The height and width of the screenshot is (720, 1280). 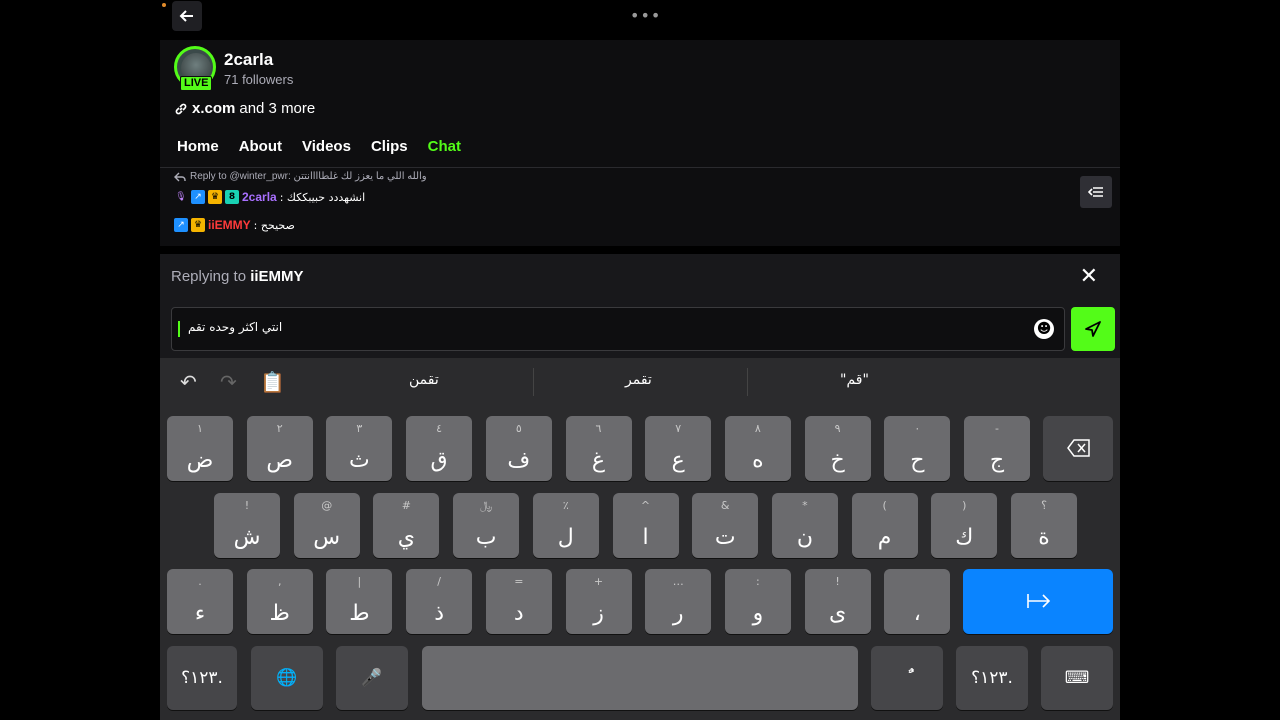 What do you see at coordinates (279, 601) in the screenshot?
I see `keyboard-key: ,ظ` at bounding box center [279, 601].